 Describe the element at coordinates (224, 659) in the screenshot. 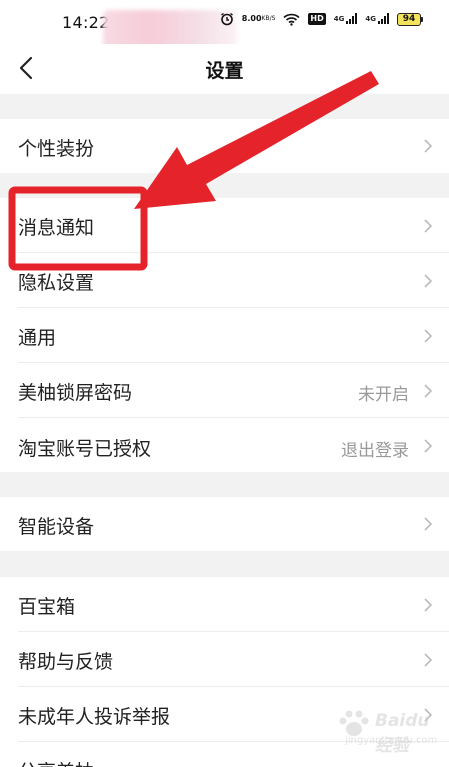

I see `setting-row-help-feedback: 帮助与反馈` at that location.